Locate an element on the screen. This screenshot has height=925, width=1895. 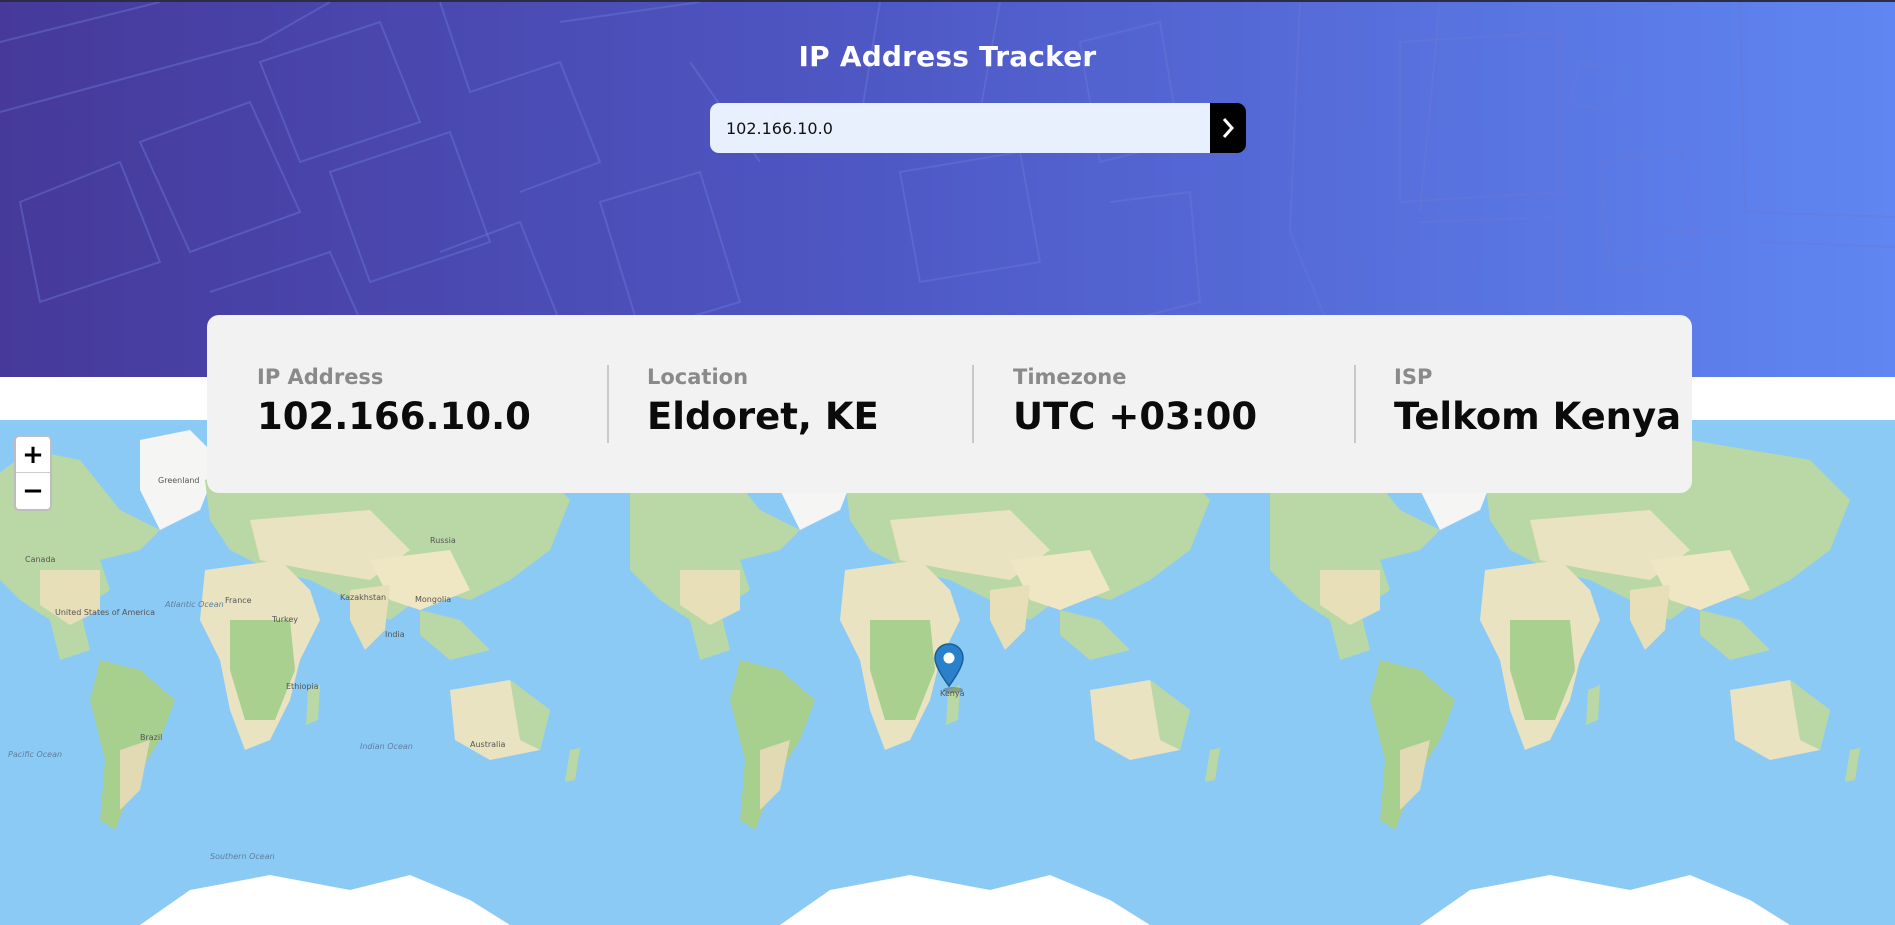
ip-search-input is located at coordinates (960, 128).